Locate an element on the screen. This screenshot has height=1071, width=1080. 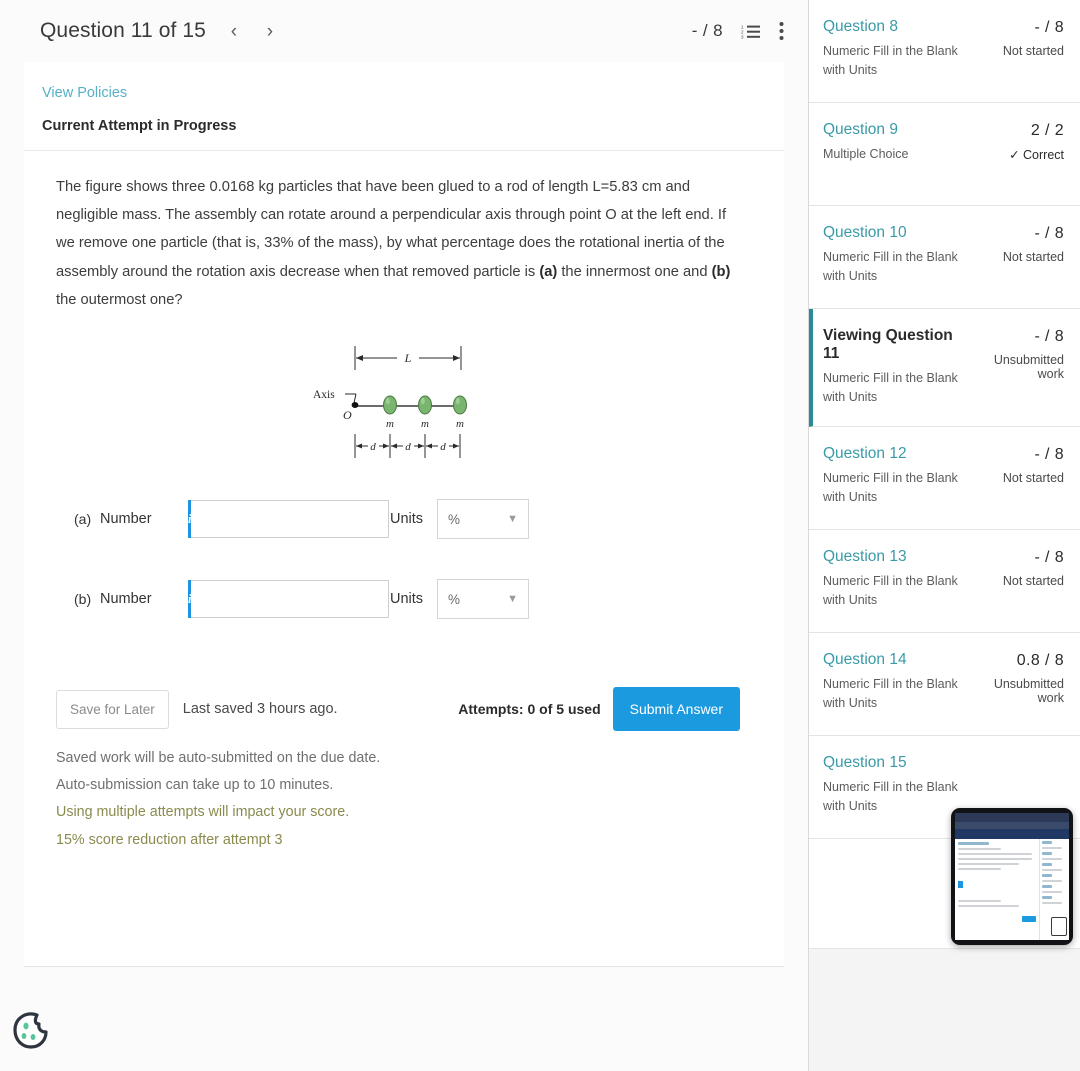
sidebar-item-title: Question 12 is located at coordinates (892, 454).